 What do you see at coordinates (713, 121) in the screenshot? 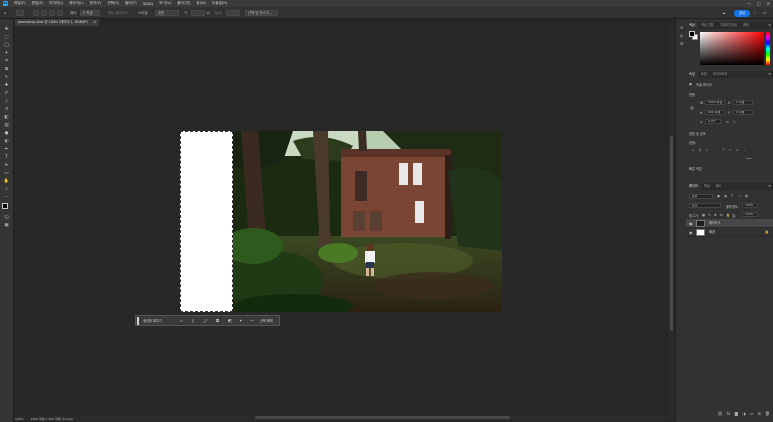
I see `angle-field: 0.00°` at bounding box center [713, 121].